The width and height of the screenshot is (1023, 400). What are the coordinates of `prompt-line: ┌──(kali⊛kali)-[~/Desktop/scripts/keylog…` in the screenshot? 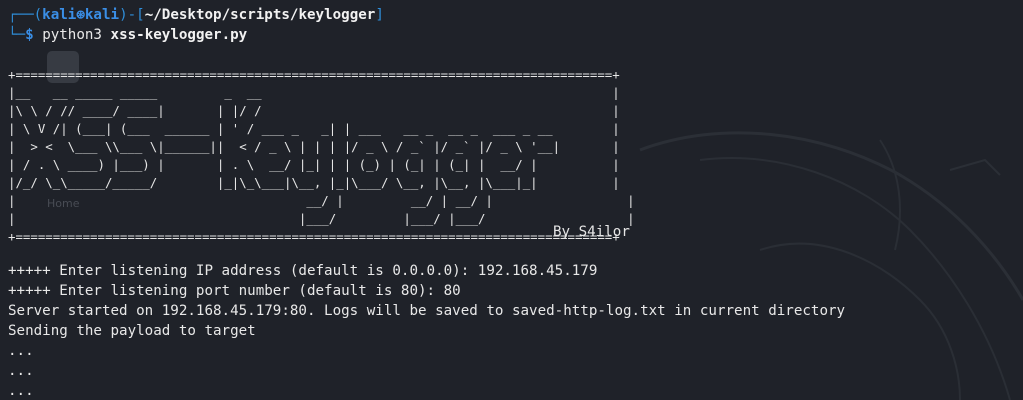 It's located at (196, 15).